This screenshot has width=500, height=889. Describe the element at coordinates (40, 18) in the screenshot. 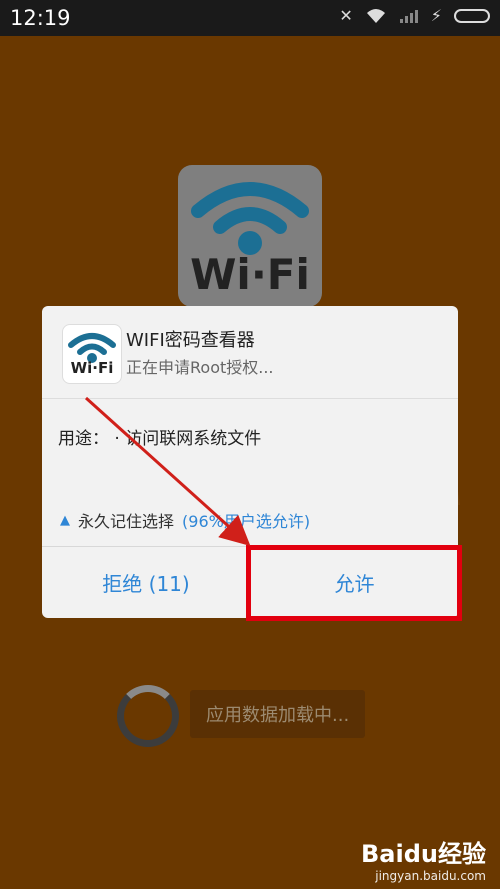

I see `status-time: 12:19` at that location.